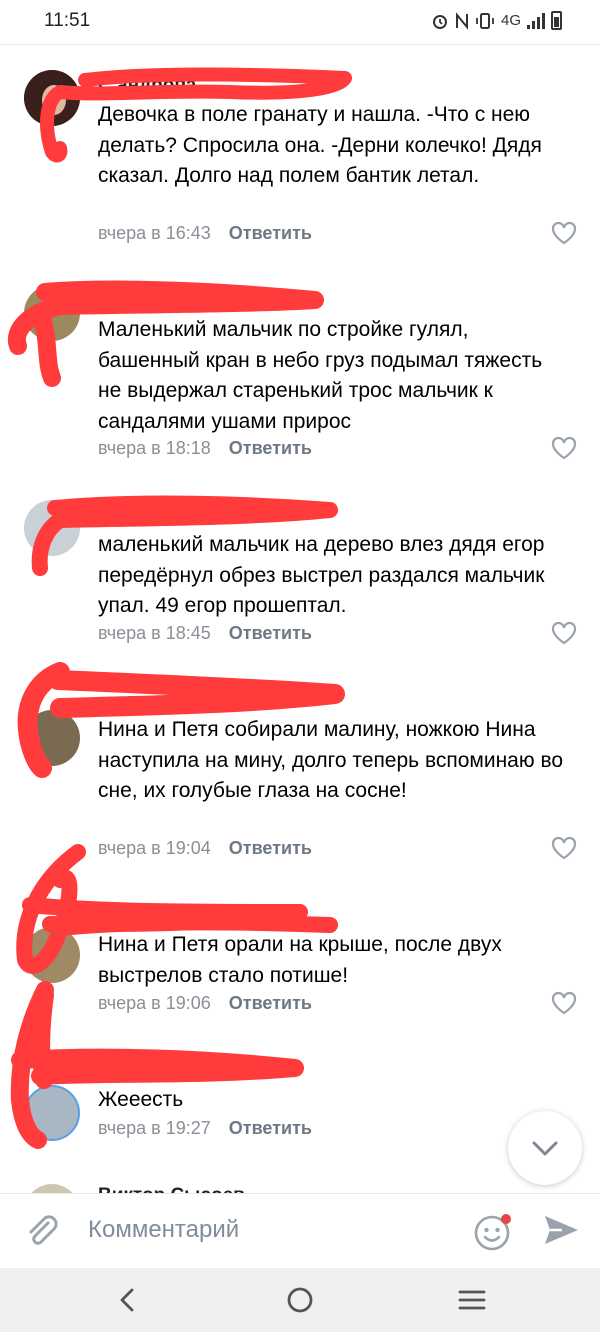  Describe the element at coordinates (154, 233) in the screenshot. I see `comment-time: вчера в 16:43` at that location.